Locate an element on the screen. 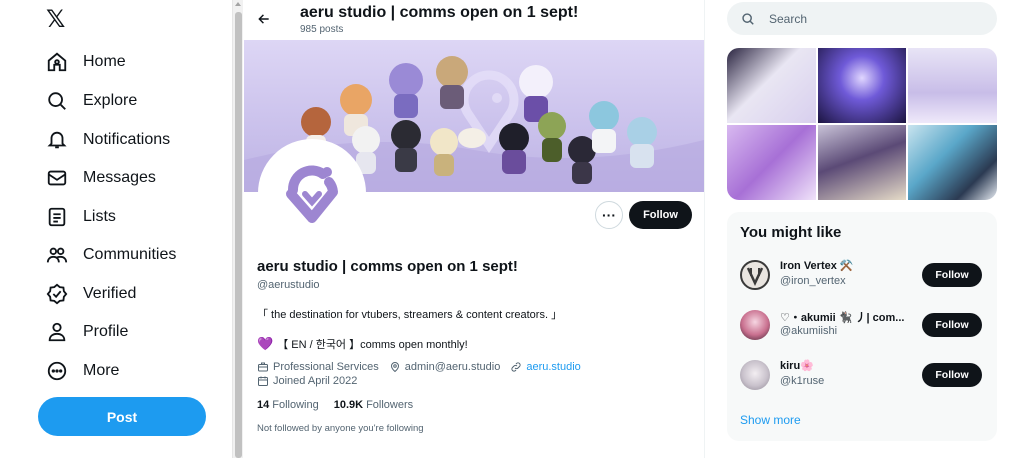 The width and height of the screenshot is (1024, 458). scrollbar-thumb is located at coordinates (238, 235).